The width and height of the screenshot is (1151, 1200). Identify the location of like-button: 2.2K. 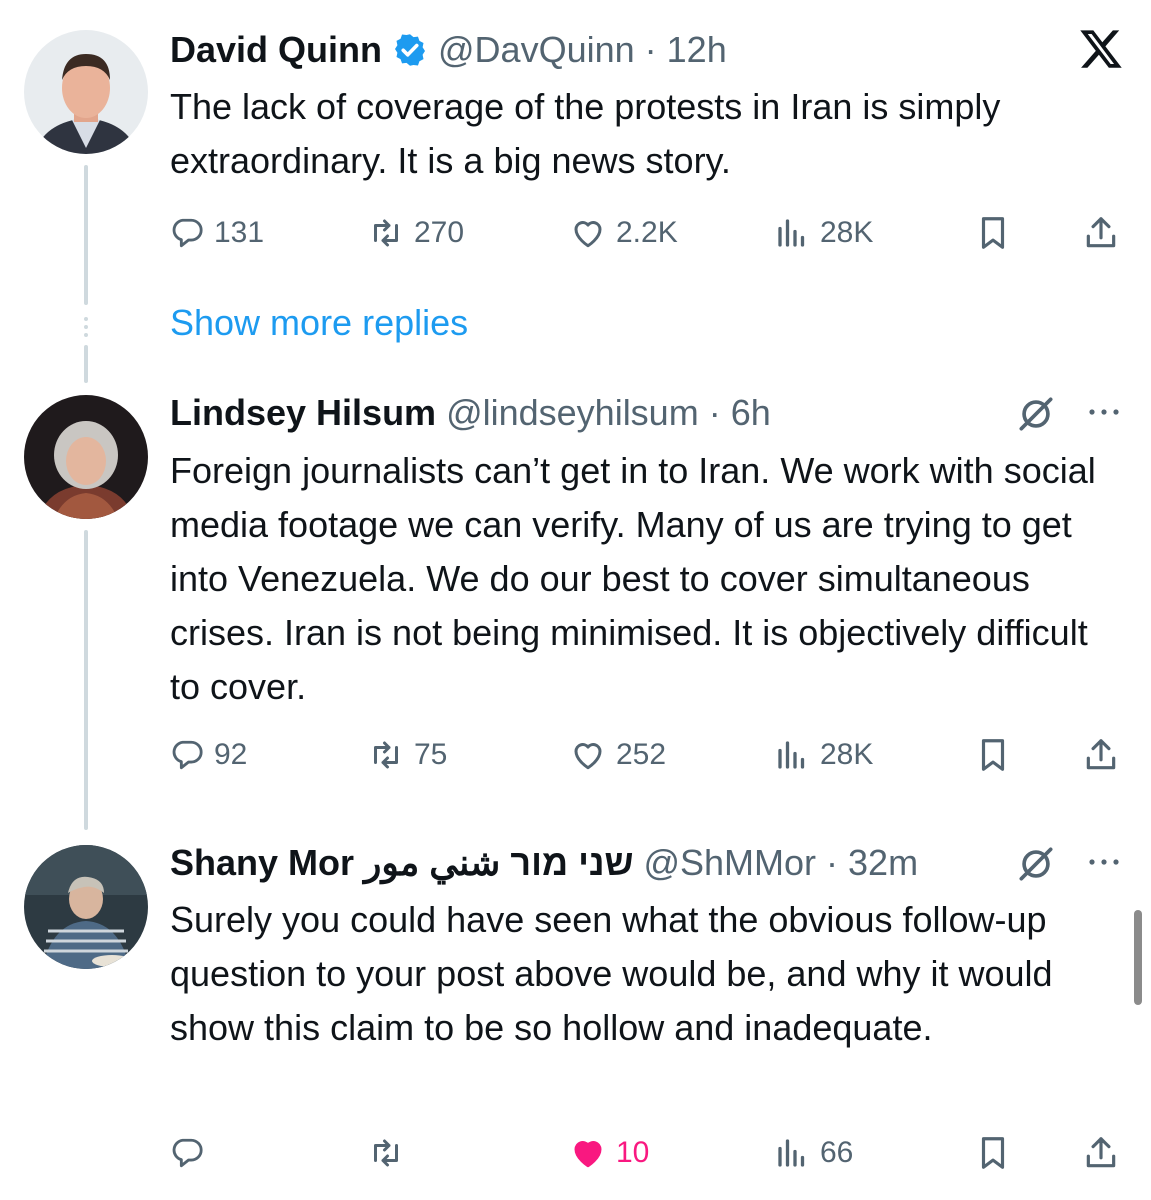
(624, 233).